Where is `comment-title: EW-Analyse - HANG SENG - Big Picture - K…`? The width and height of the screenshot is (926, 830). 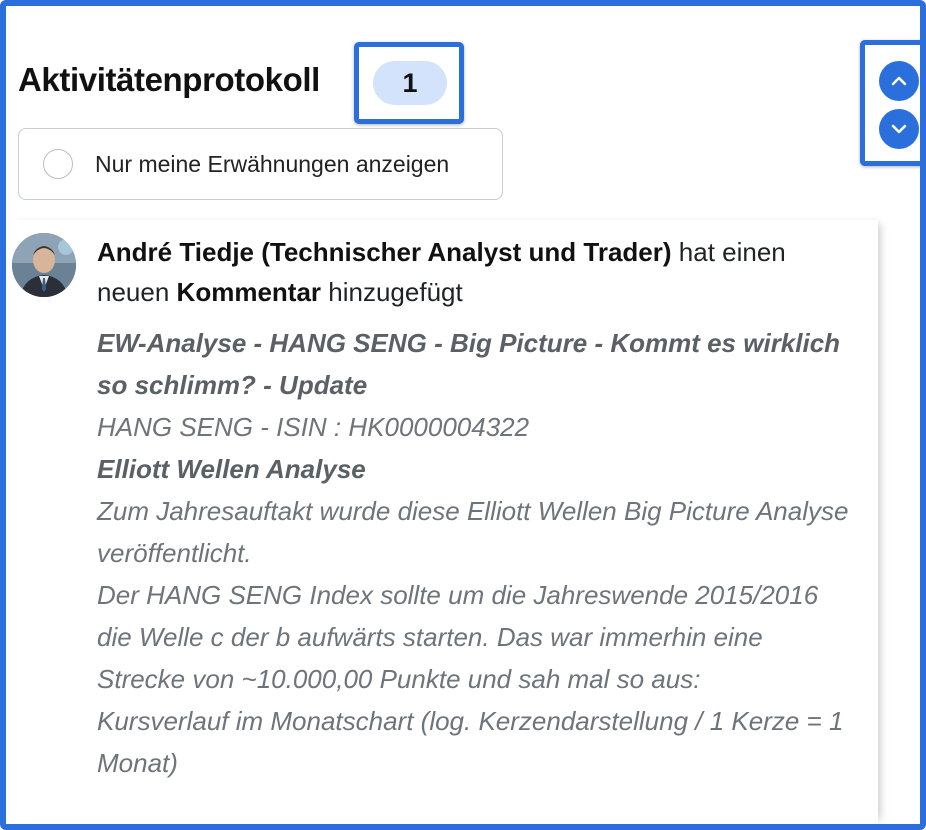
comment-title: EW-Analyse - HANG SENG - Big Picture - K… is located at coordinates (469, 364).